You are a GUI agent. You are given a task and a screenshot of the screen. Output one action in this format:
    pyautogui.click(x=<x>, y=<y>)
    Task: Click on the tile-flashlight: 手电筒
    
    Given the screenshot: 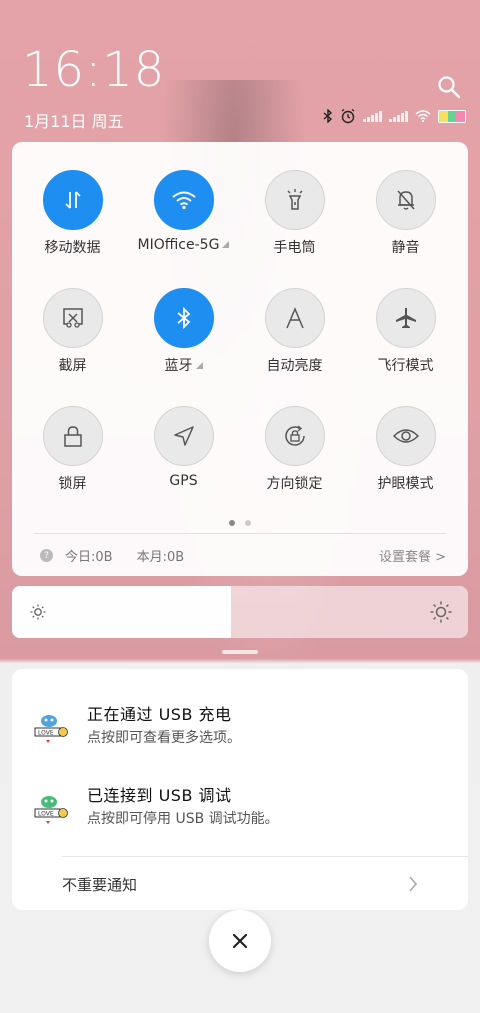 What is the action you would take?
    pyautogui.click(x=294, y=213)
    